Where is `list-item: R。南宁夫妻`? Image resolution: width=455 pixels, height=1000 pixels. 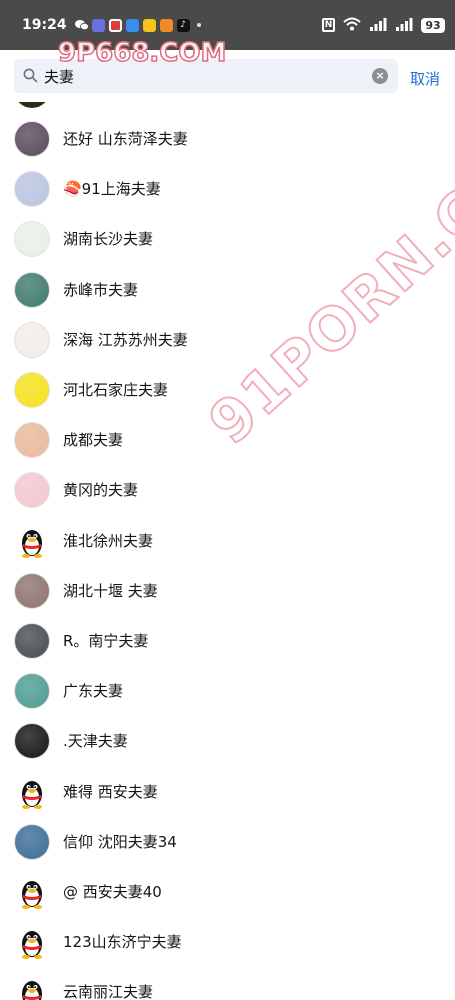
list-item: R。南宁夫妻 is located at coordinates (227, 641).